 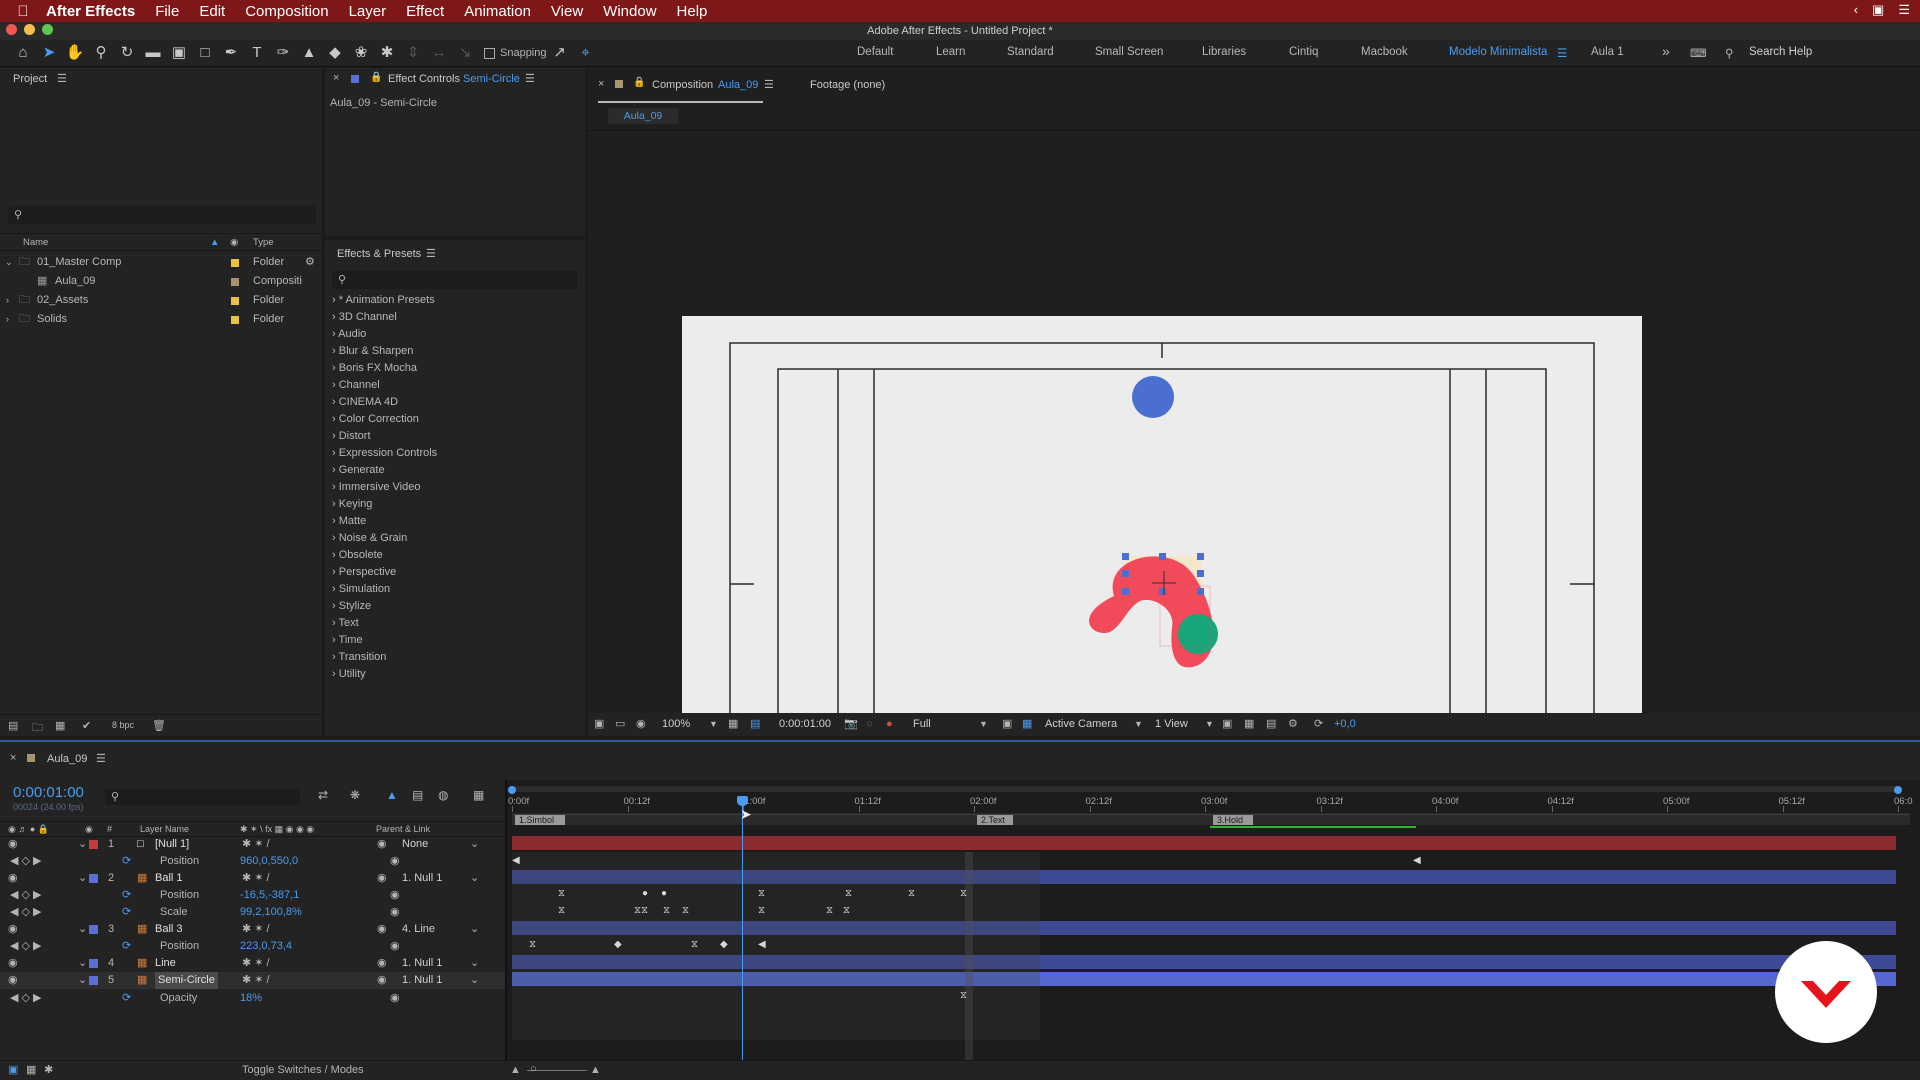 I want to click on property-row: ◀ ◇ ▶ ⟳ Position 223,0,73,4 ◉, so click(x=252, y=946).